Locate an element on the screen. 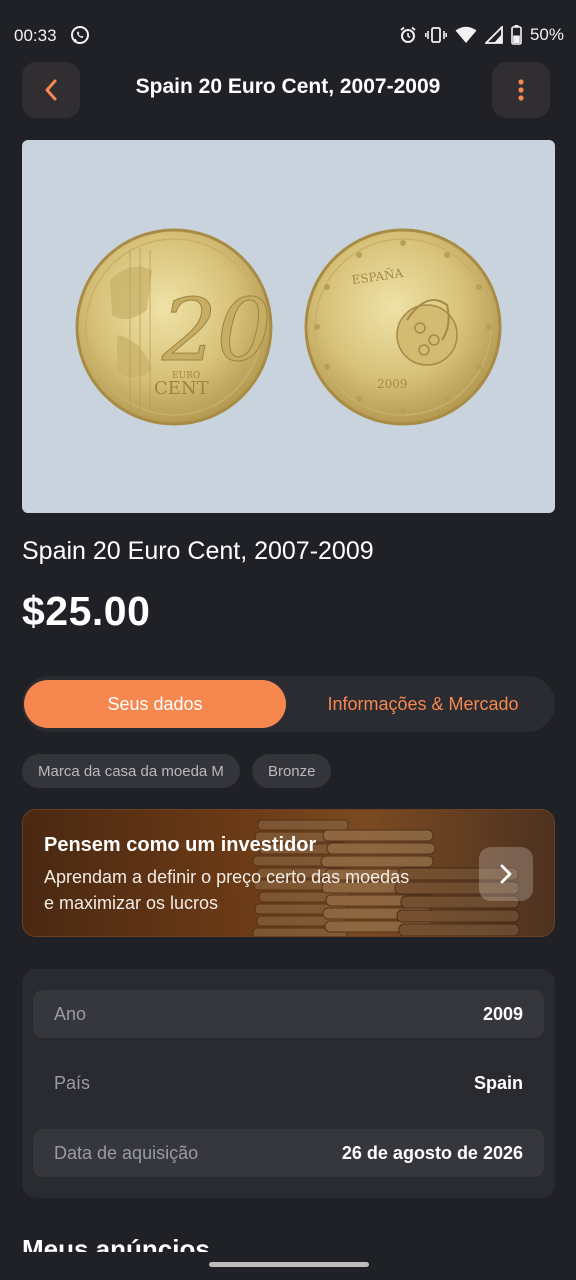 The height and width of the screenshot is (1280, 576). page-title: Spain 20 Euro Cent, 2007-2009 is located at coordinates (288, 86).